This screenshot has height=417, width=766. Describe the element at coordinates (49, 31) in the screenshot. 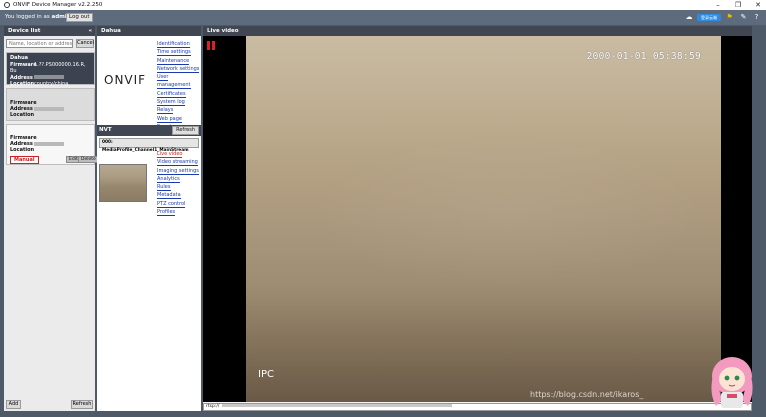

I see `device-list-header: Device list «` at that location.